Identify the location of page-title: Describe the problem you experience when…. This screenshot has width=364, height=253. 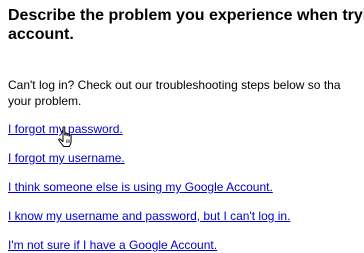
(186, 25).